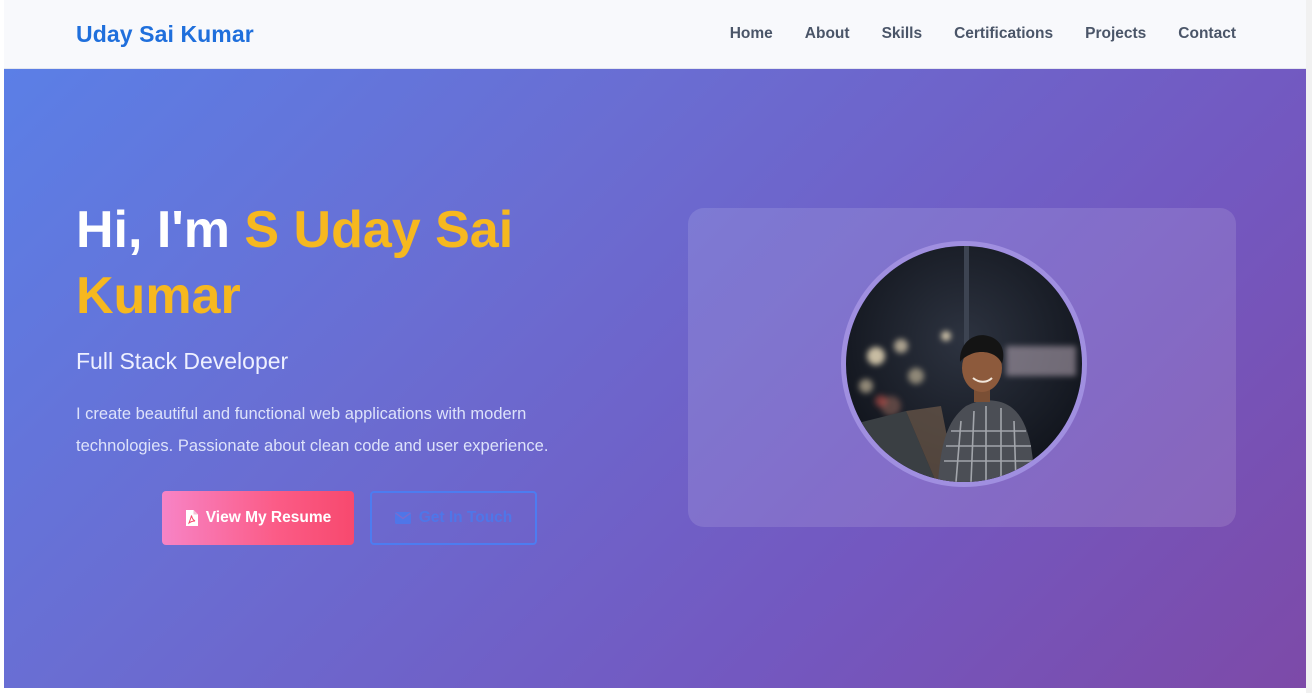 Image resolution: width=1312 pixels, height=693 pixels. I want to click on hero-greeting: Hi, I'm, so click(160, 230).